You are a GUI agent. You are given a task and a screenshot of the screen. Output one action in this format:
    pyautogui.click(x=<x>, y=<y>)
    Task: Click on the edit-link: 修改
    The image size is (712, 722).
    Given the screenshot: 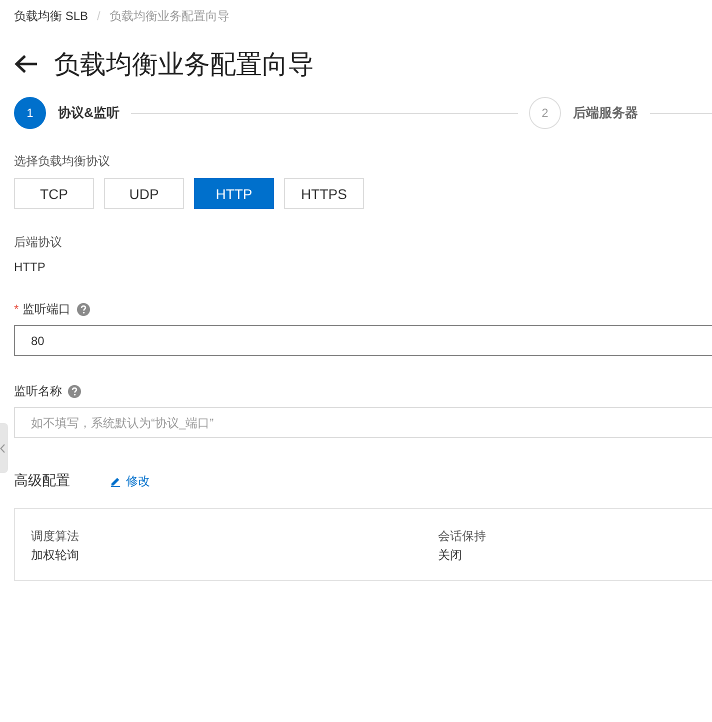 What is the action you would take?
    pyautogui.click(x=130, y=481)
    